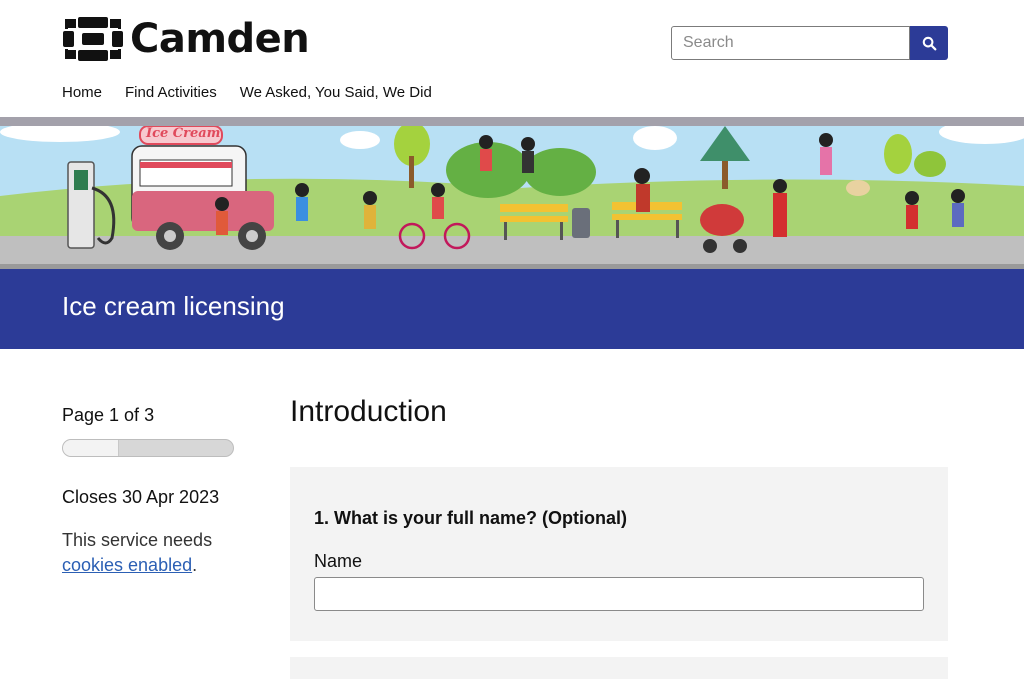 This screenshot has height=679, width=1024. What do you see at coordinates (368, 411) in the screenshot?
I see `section-heading: Introduction` at bounding box center [368, 411].